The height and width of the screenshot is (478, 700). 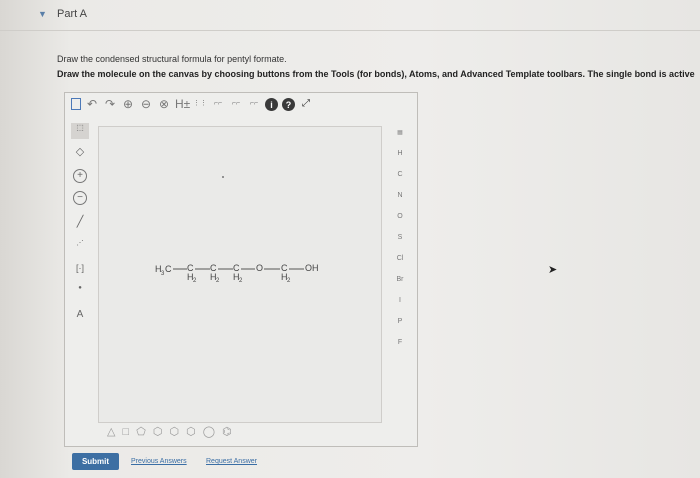 I want to click on atom-s-button: S, so click(x=400, y=244).